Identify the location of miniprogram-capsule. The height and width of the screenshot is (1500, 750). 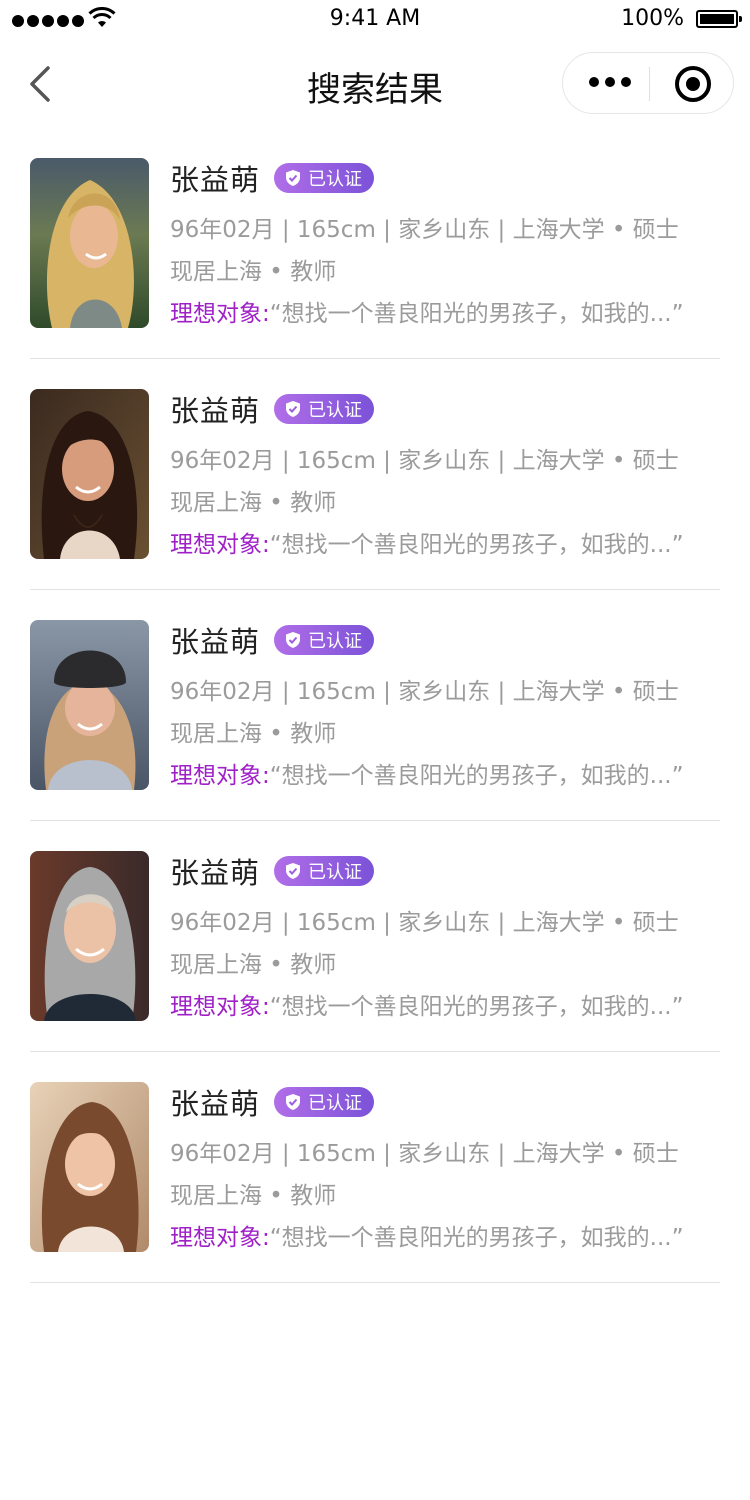
(648, 83).